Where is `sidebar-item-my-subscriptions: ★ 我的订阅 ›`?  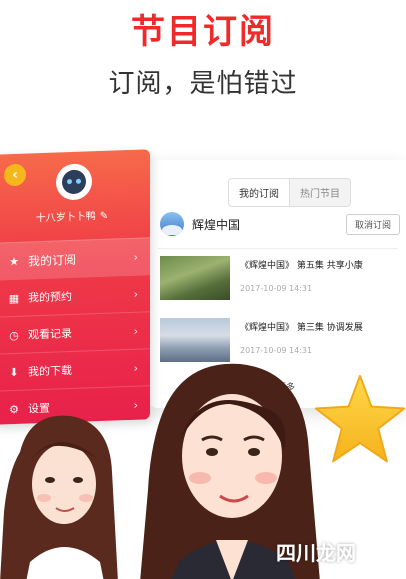 sidebar-item-my-subscriptions: ★ 我的订阅 › is located at coordinates (75, 258).